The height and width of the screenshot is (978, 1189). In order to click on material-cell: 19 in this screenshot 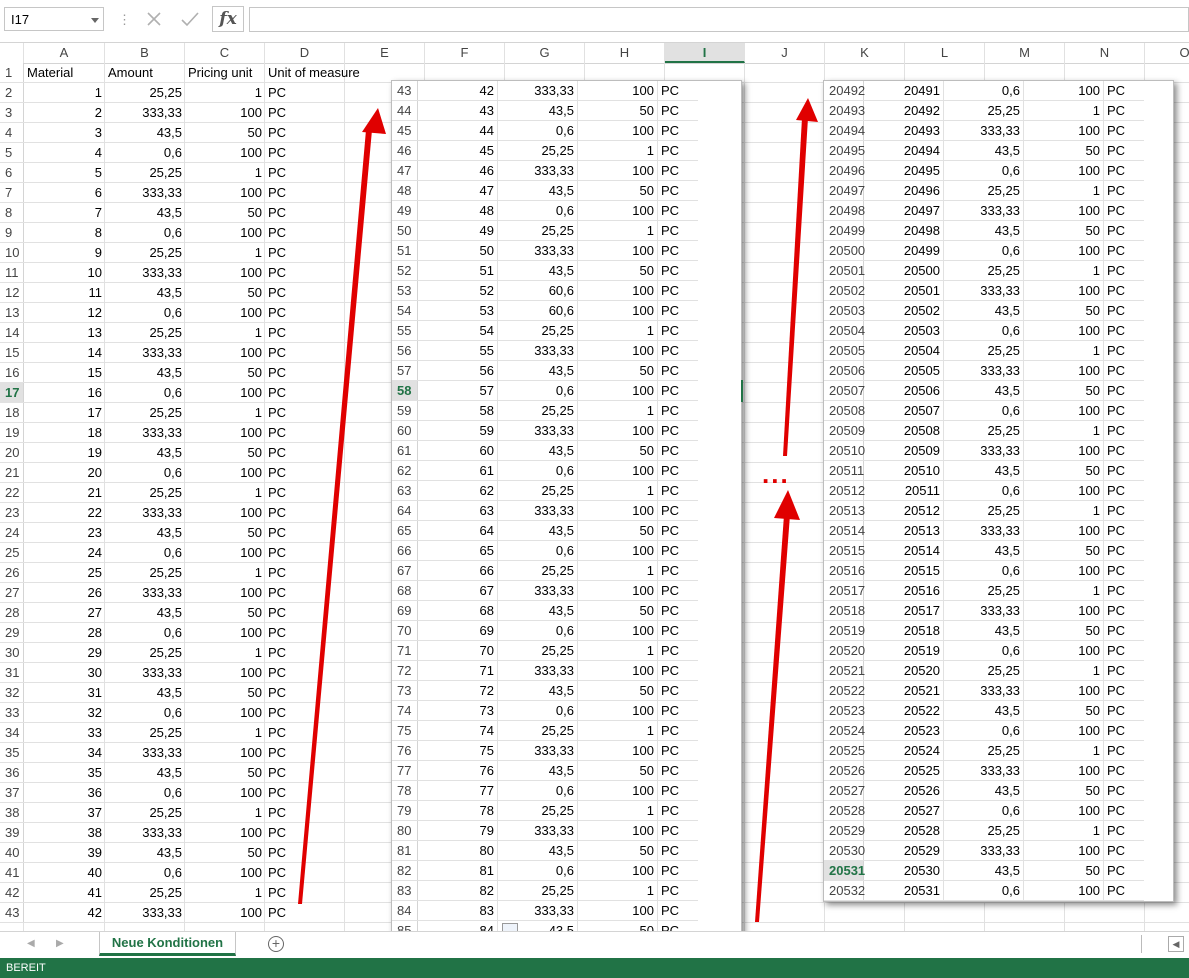, I will do `click(64, 452)`.